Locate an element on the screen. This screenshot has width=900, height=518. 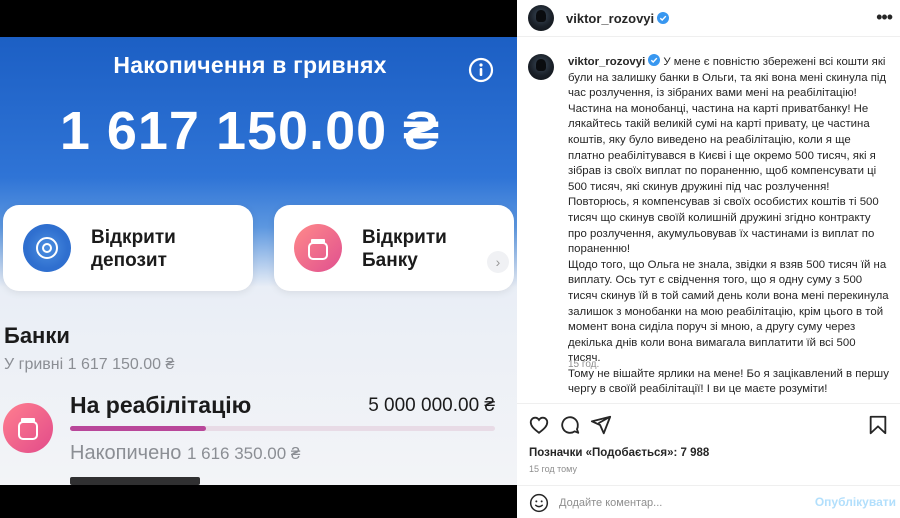
comment-icon is located at coordinates (570, 425).